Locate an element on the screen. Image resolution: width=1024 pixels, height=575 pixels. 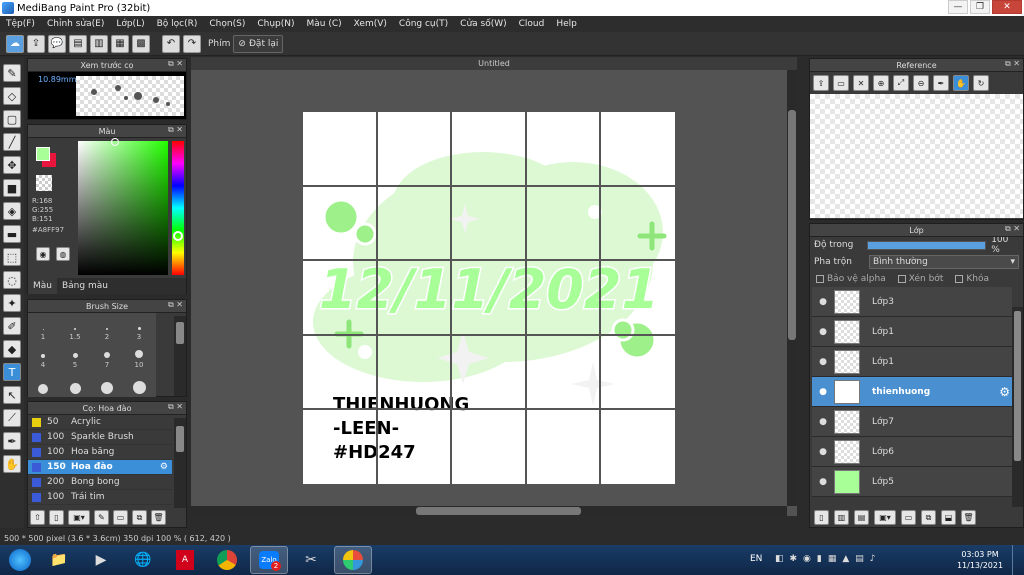
brush-tool-icon: ✎ is located at coordinates (12, 73).